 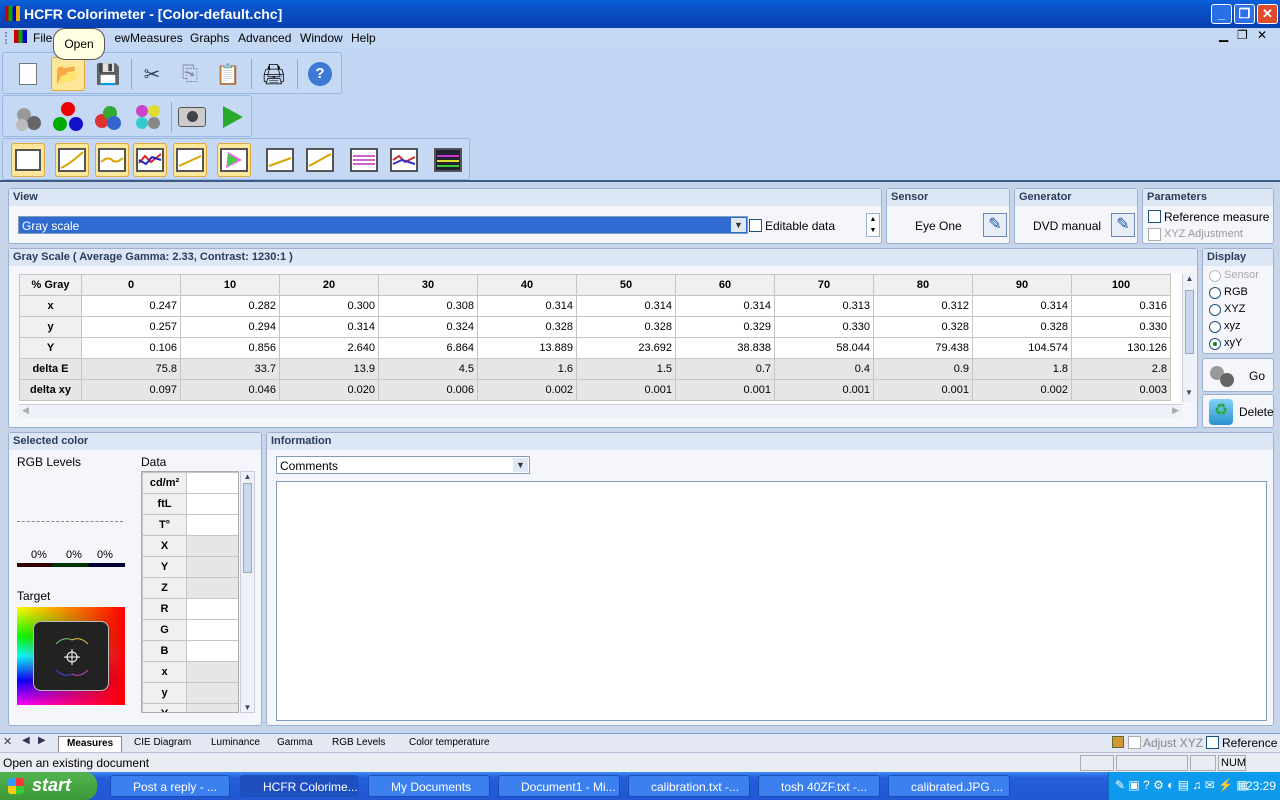 I want to click on save-icon: 💾, so click(x=108, y=74).